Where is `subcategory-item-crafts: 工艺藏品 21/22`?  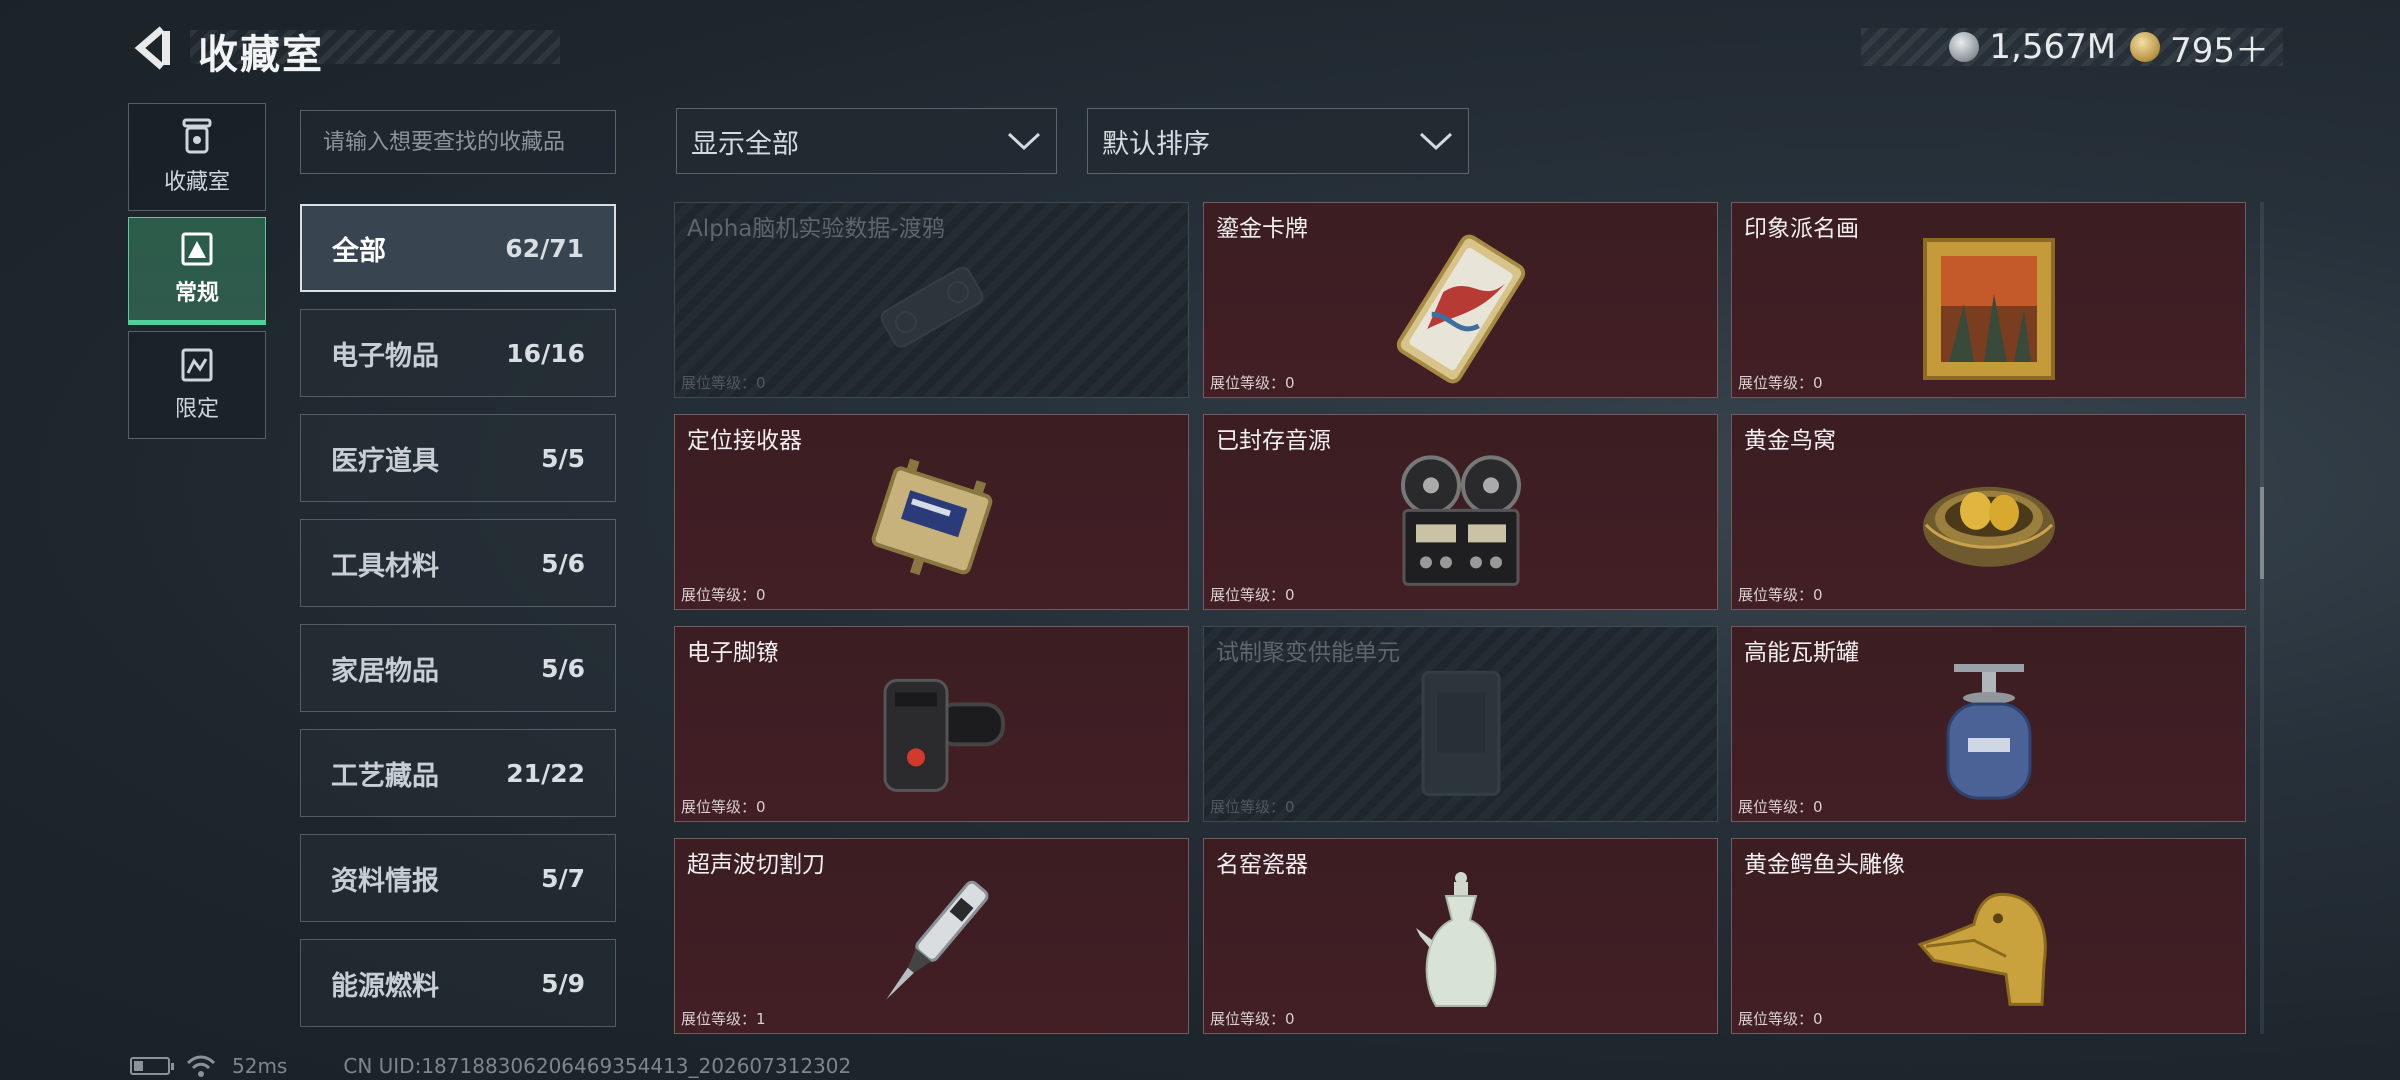
subcategory-item-crafts: 工艺藏品 21/22 is located at coordinates (458, 773).